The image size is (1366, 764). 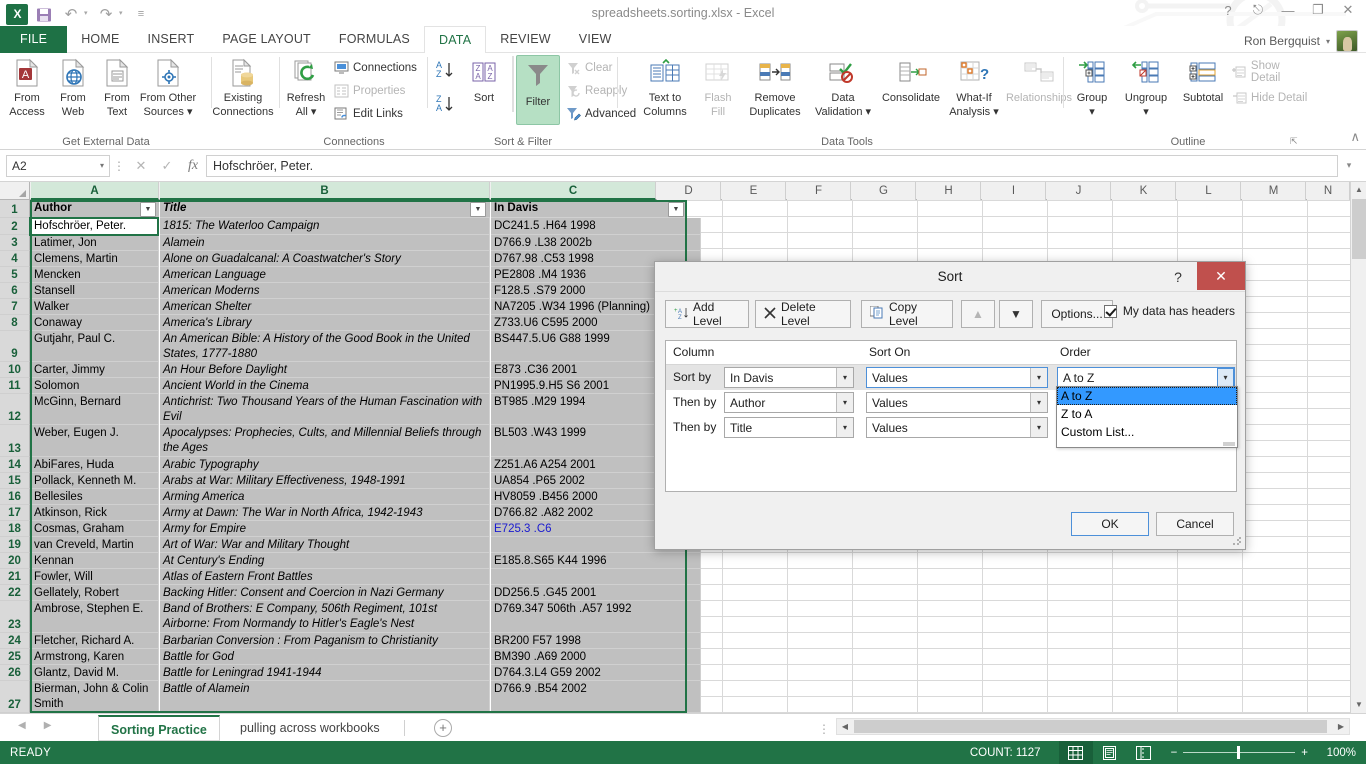 What do you see at coordinates (95, 593) in the screenshot?
I see `cell-A22: Gellately, Robert` at bounding box center [95, 593].